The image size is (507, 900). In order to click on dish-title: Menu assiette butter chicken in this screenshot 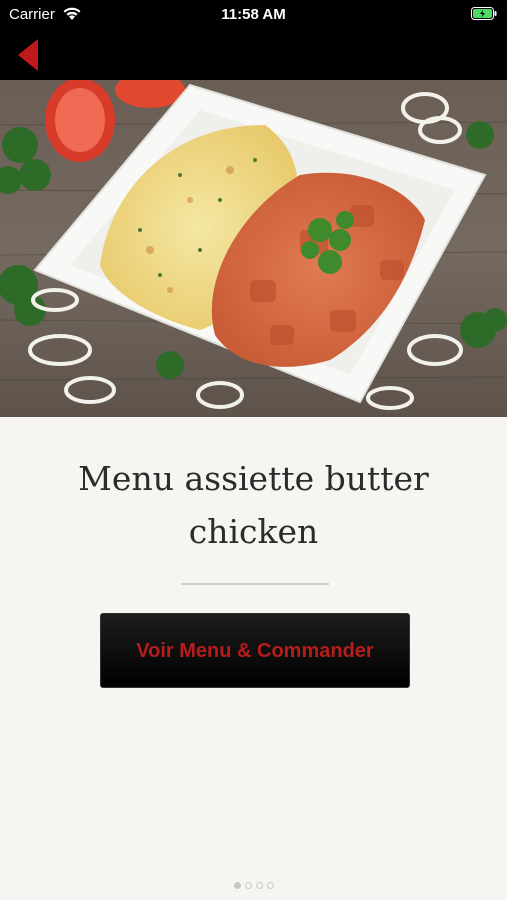, I will do `click(253, 505)`.